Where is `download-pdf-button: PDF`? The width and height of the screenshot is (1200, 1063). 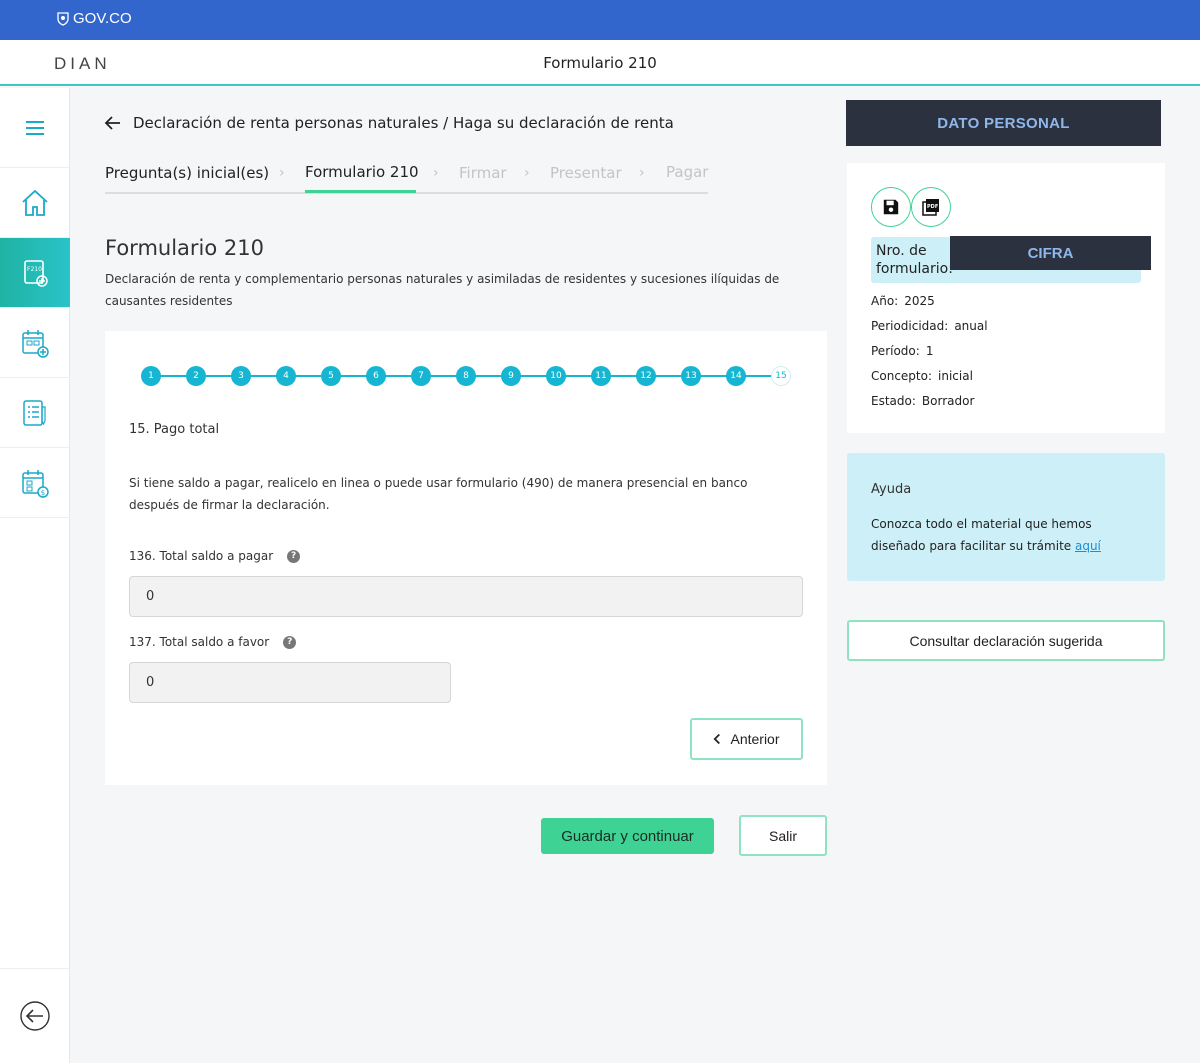
download-pdf-button: PDF is located at coordinates (931, 207).